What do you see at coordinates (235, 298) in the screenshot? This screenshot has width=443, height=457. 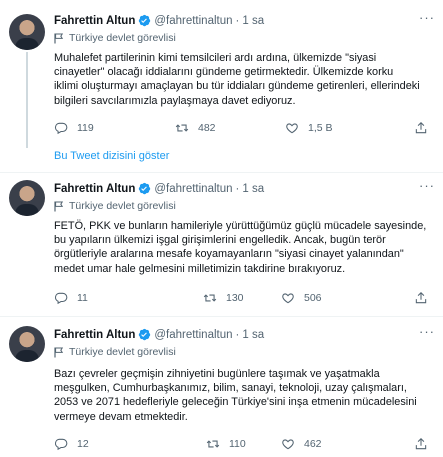 I see `retweet-count: 130` at bounding box center [235, 298].